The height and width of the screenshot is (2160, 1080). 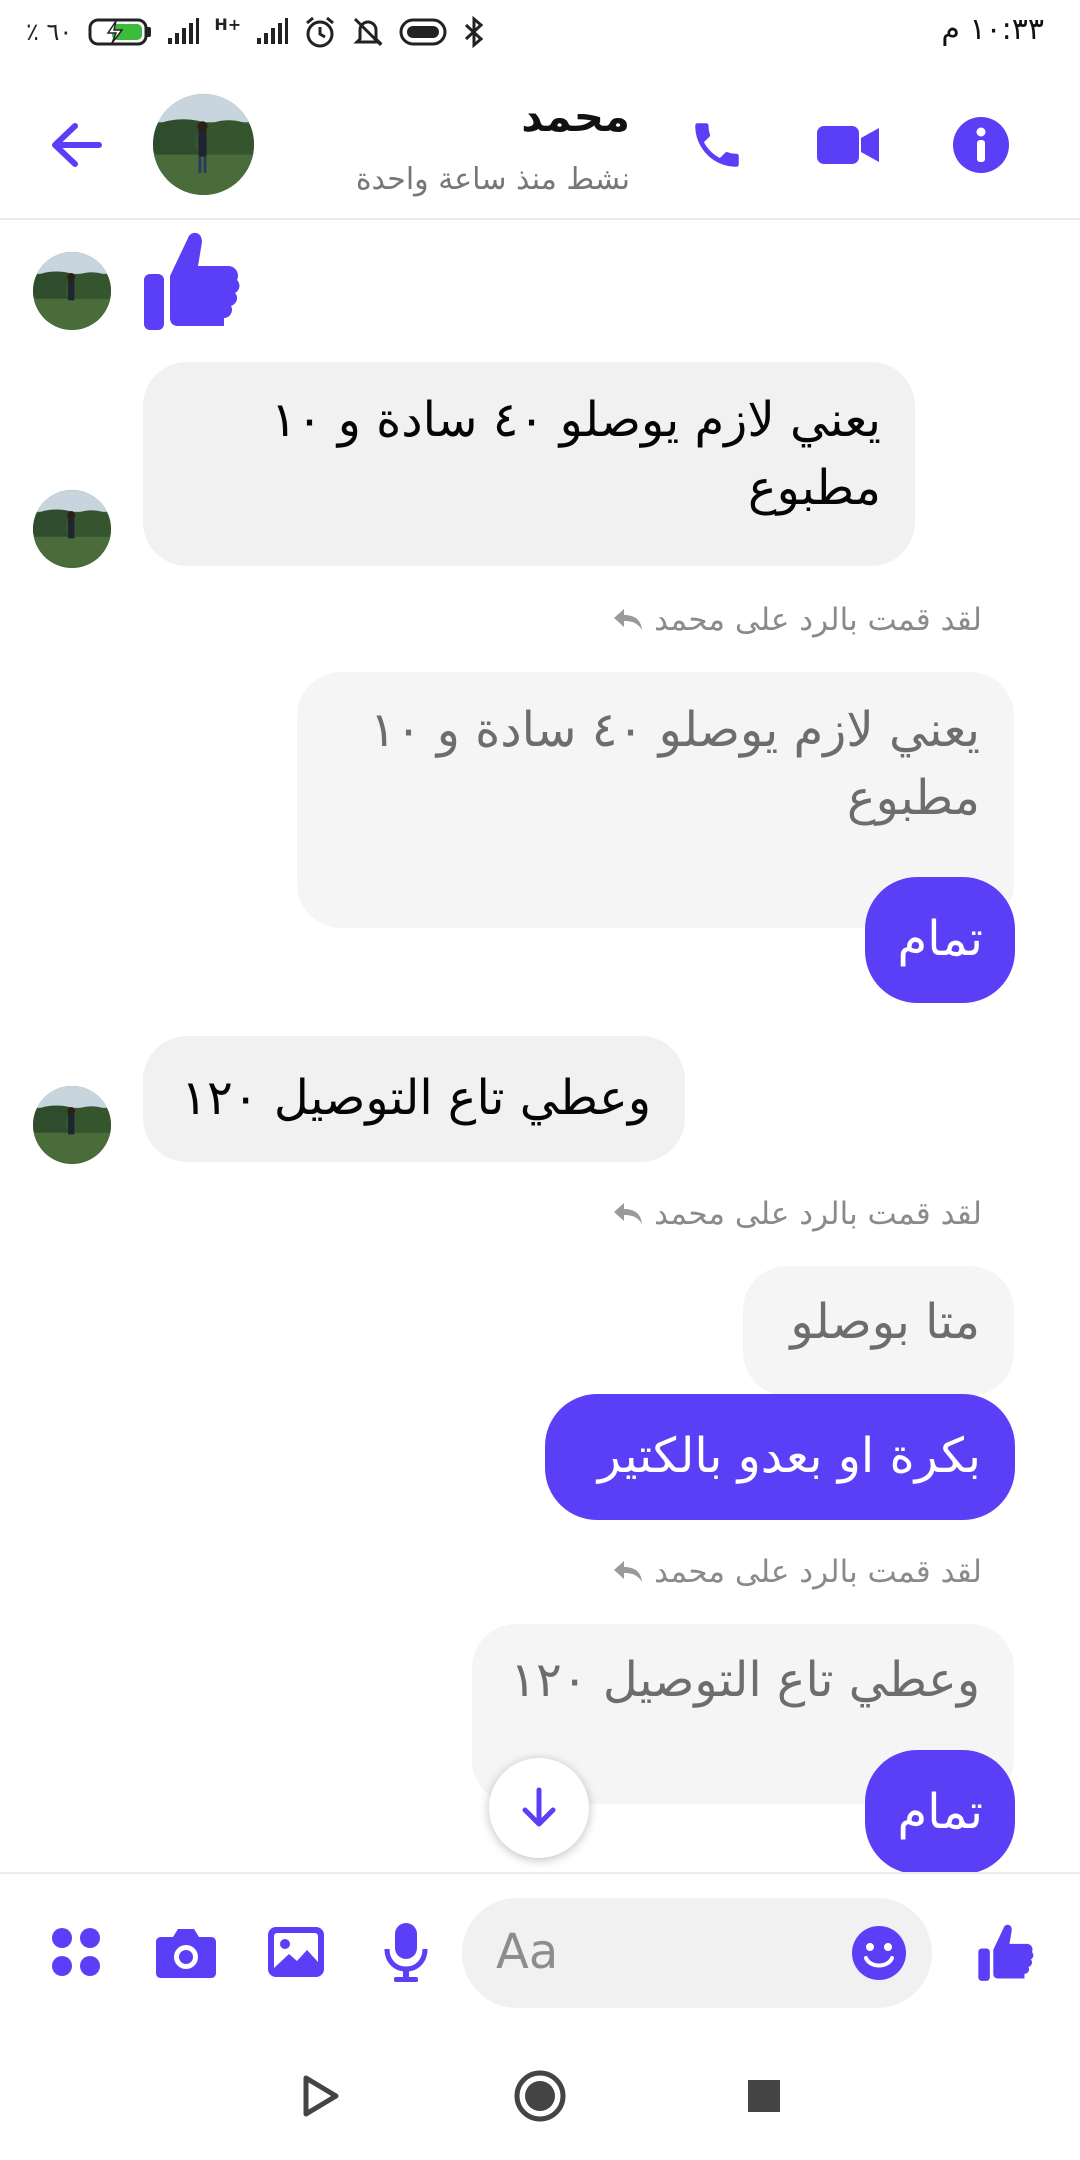 What do you see at coordinates (529, 464) in the screenshot?
I see `incoming-message-bubble: يعني لازم يوصلو ٤٠ سادة و ١٠ مطبوع` at bounding box center [529, 464].